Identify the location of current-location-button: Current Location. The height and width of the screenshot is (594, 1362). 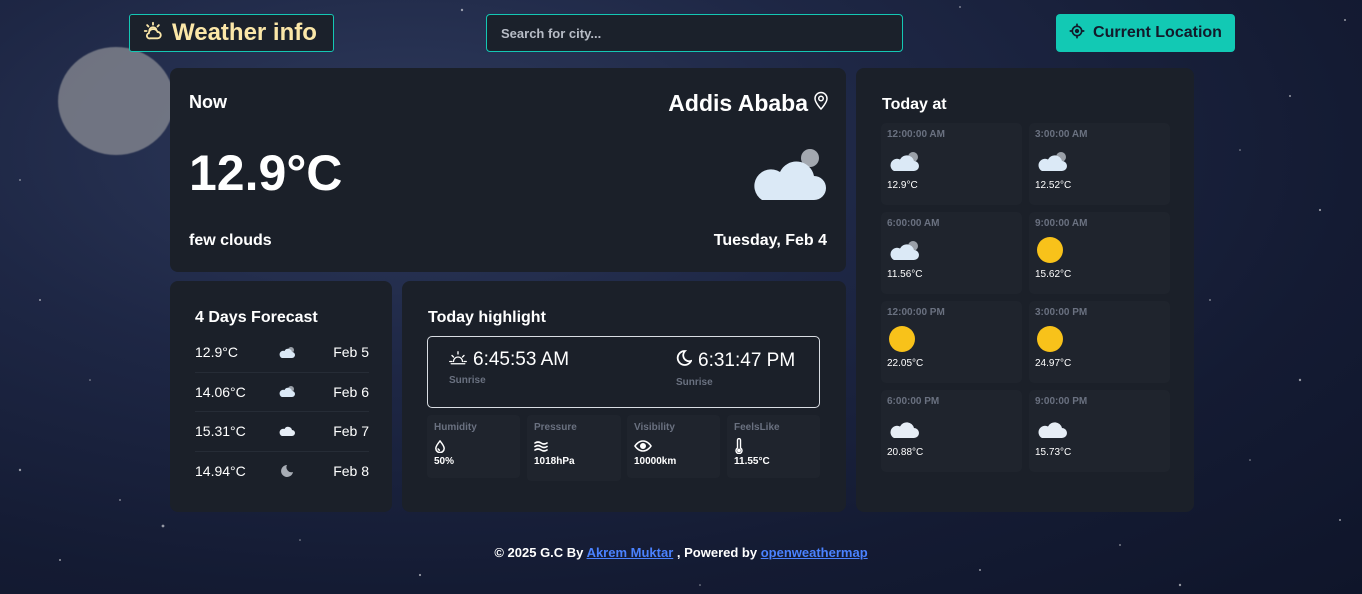
(1145, 33).